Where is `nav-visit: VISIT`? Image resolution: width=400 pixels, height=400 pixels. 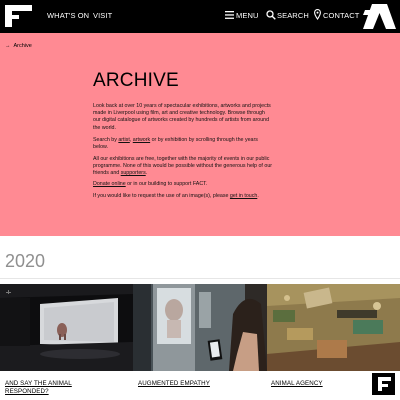
nav-visit: VISIT is located at coordinates (102, 15).